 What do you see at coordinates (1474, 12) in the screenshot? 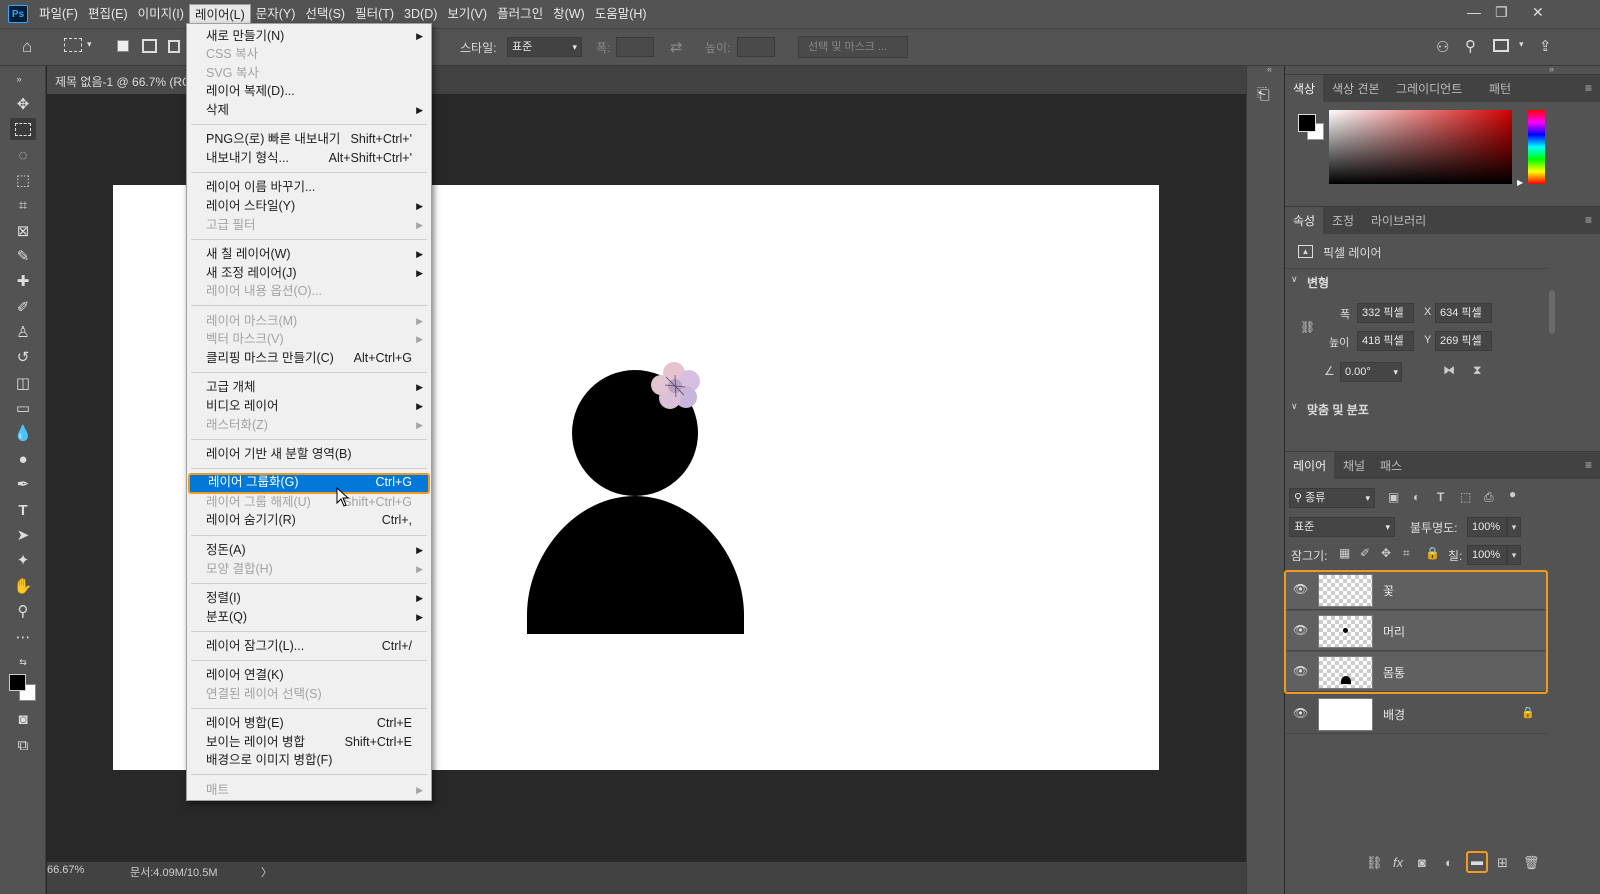
I see `minimize-button: —` at bounding box center [1474, 12].